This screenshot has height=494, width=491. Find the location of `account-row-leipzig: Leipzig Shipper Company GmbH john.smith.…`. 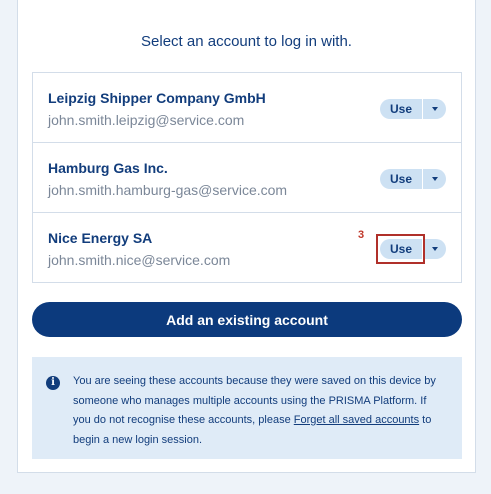

account-row-leipzig: Leipzig Shipper Company GmbH john.smith.… is located at coordinates (247, 108).